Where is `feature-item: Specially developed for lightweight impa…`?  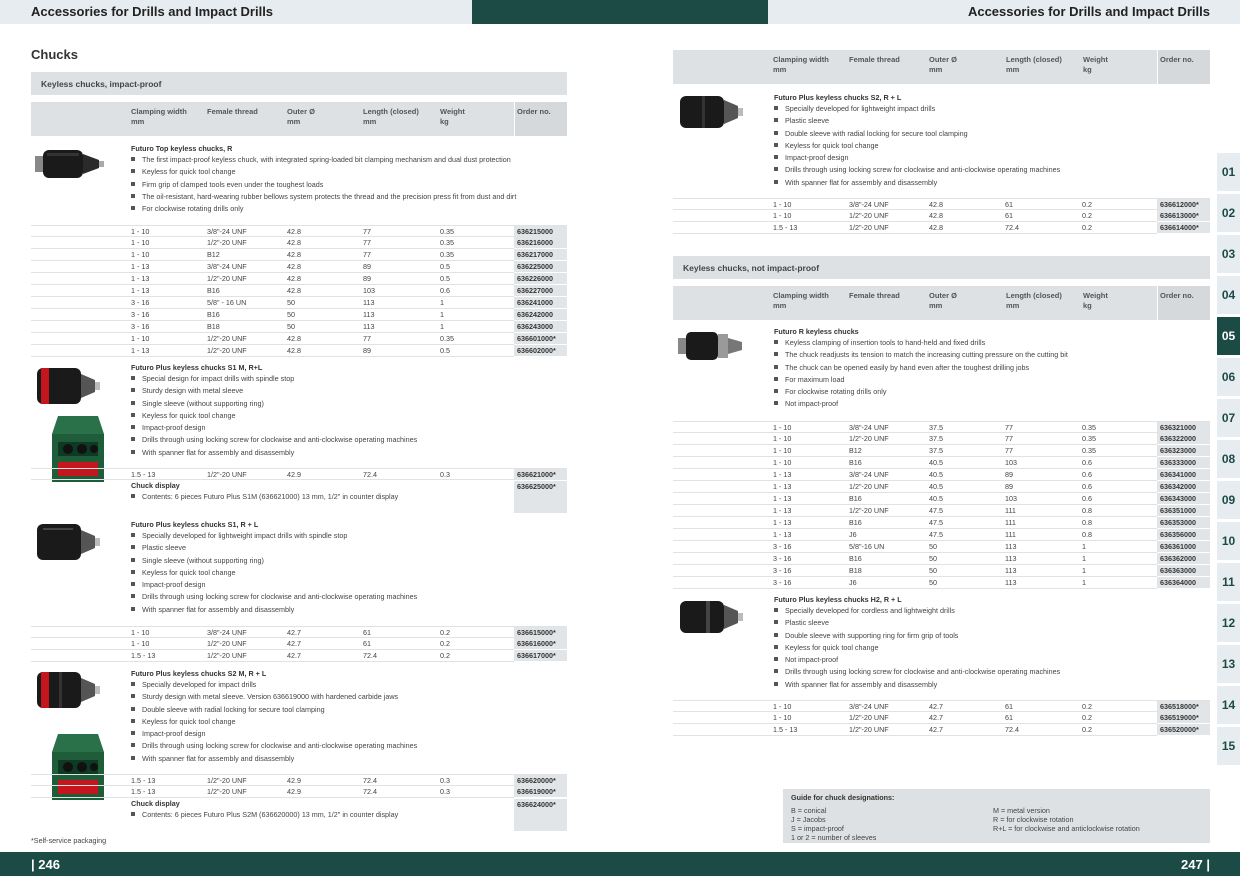 feature-item: Specially developed for lightweight impa… is located at coordinates (349, 536).